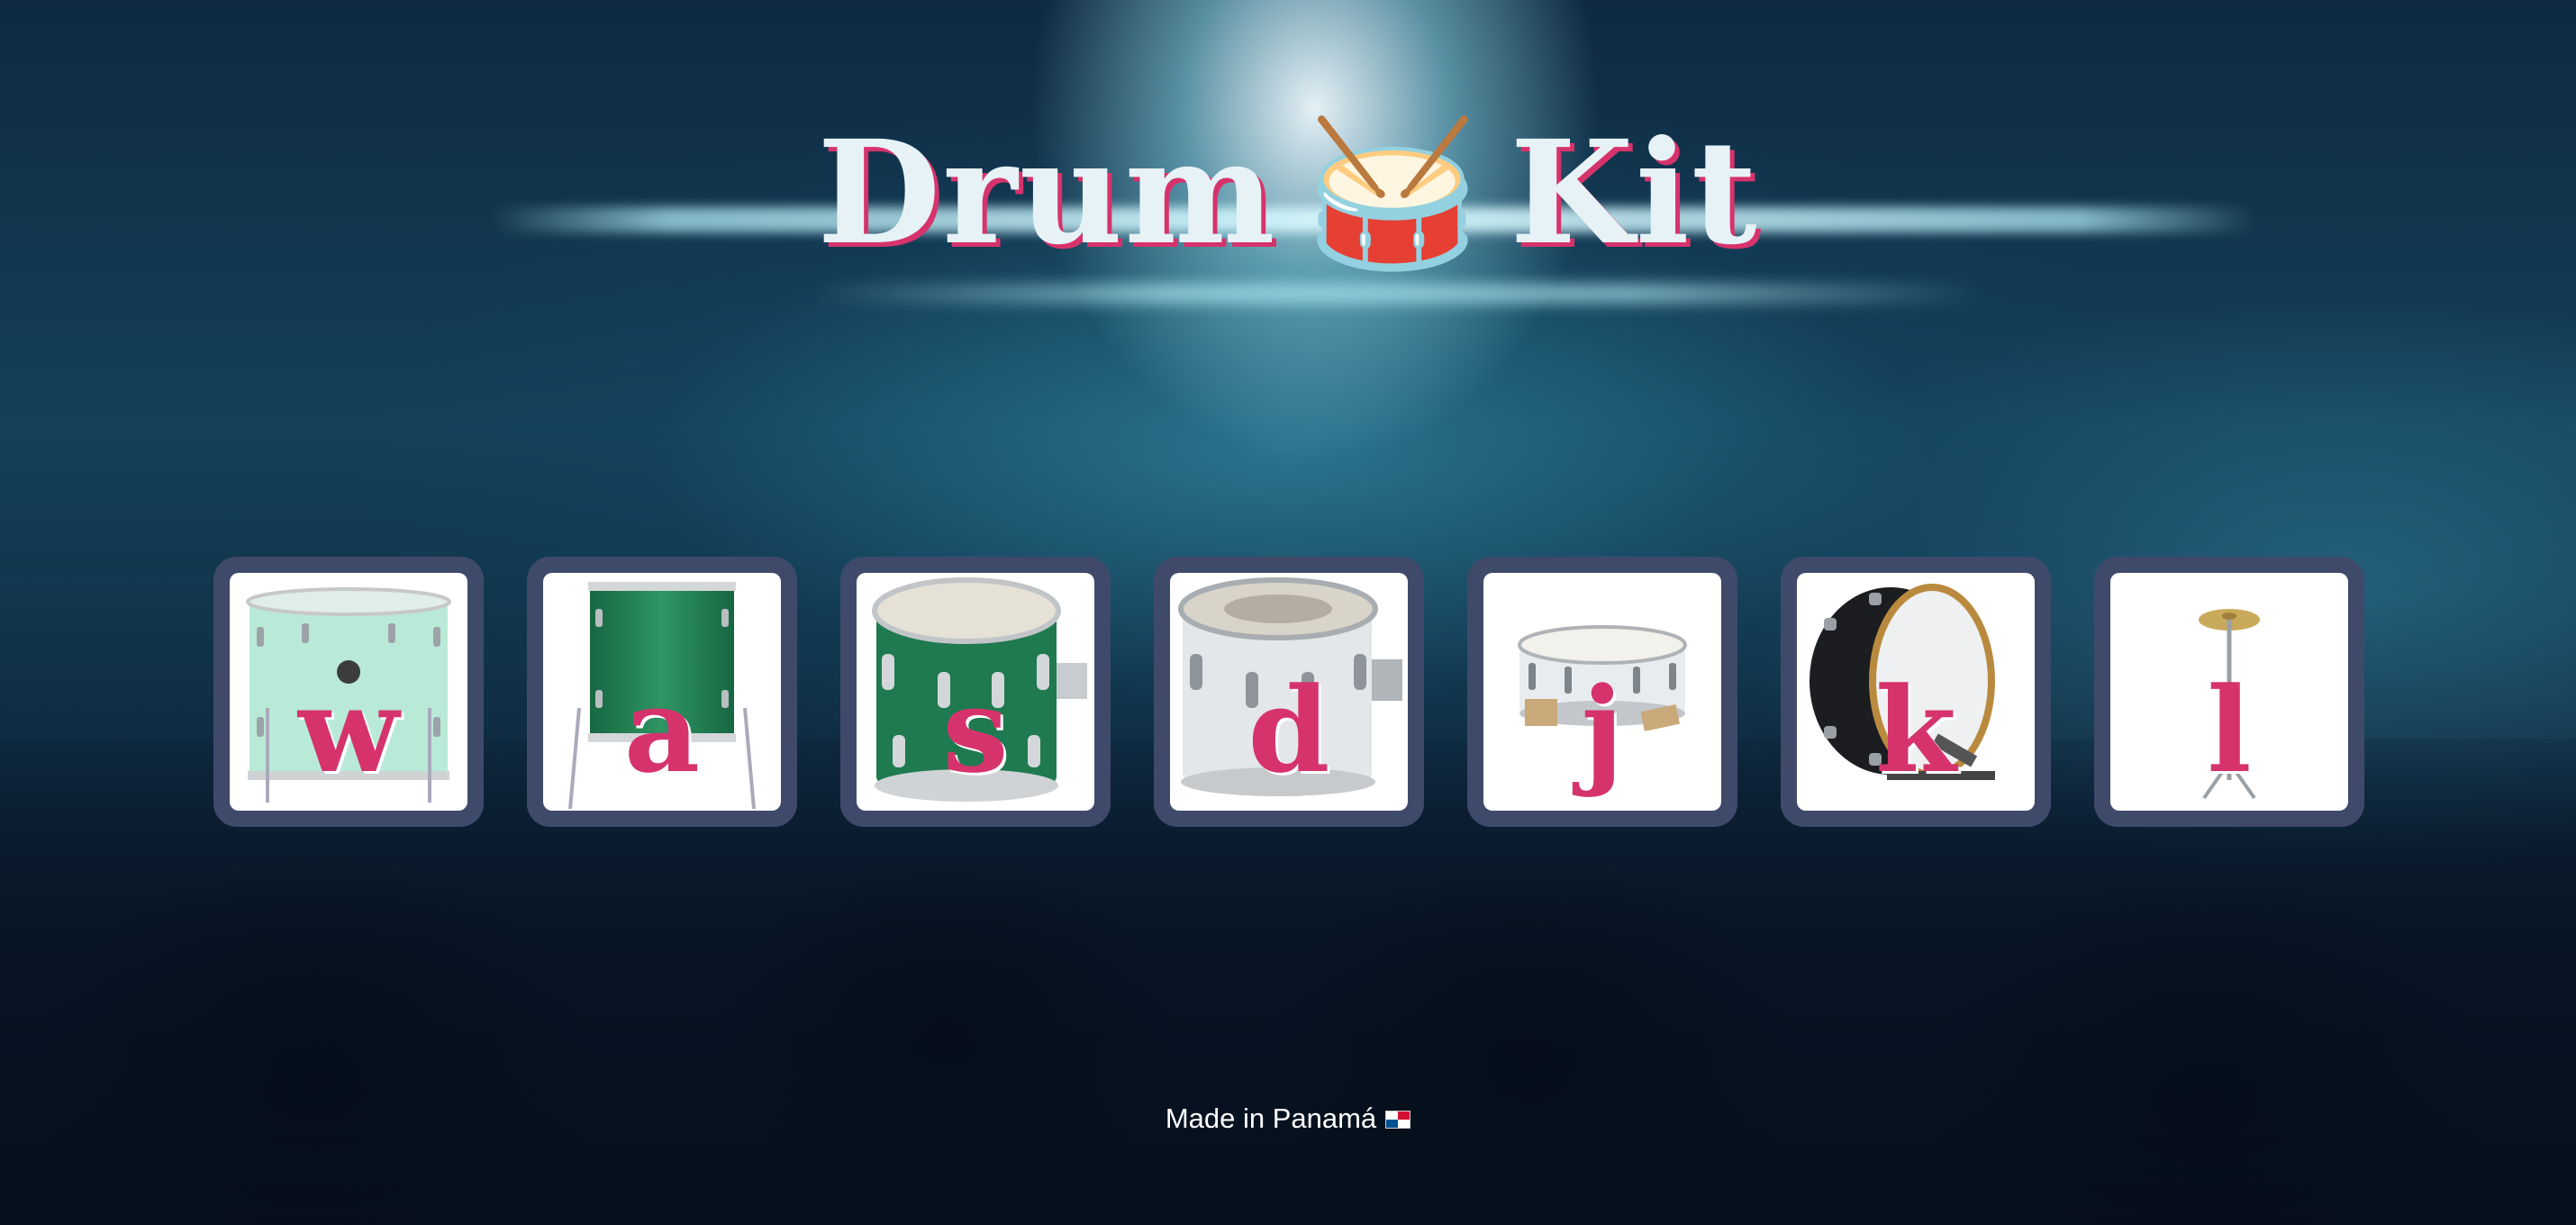 This screenshot has height=1225, width=2576. What do you see at coordinates (662, 730) in the screenshot?
I see `key-letter: a` at bounding box center [662, 730].